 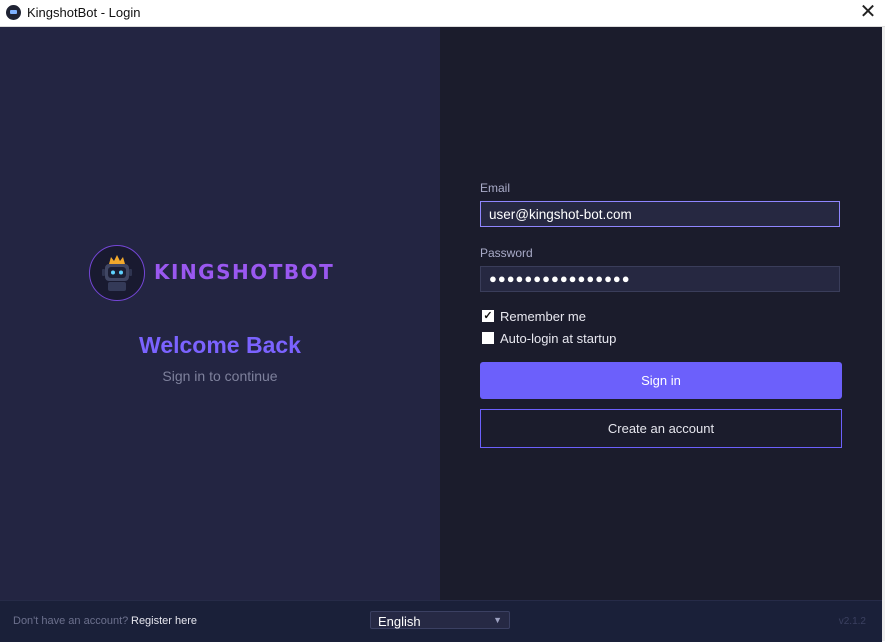 I want to click on robot-logo-graphic, so click(x=117, y=273).